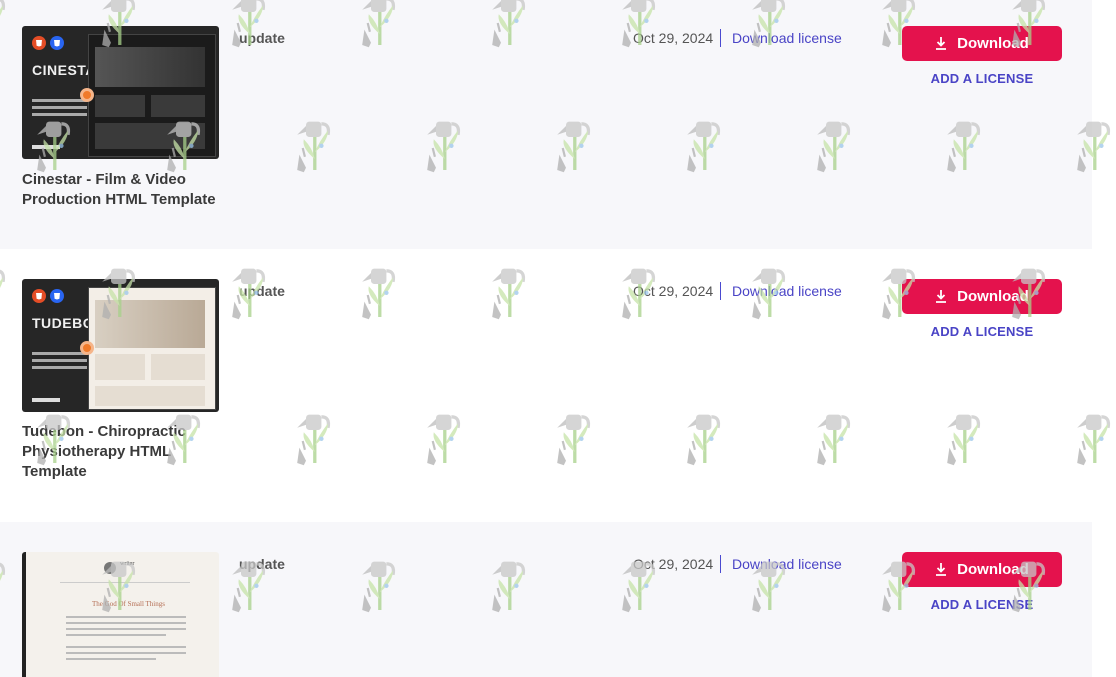 This screenshot has height=677, width=1116. I want to click on thumbnail-art: writer The God Of Small Things, so click(120, 614).